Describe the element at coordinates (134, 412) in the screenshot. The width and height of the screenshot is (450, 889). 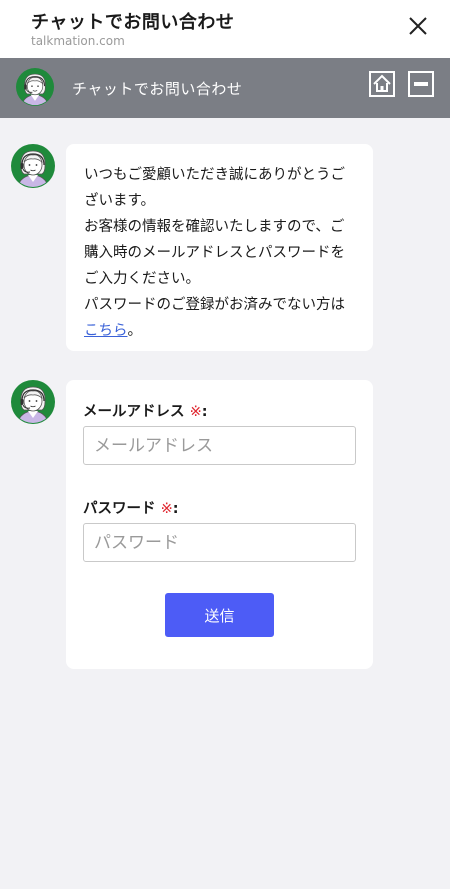
I see `email-label-text: メールアドレス` at that location.